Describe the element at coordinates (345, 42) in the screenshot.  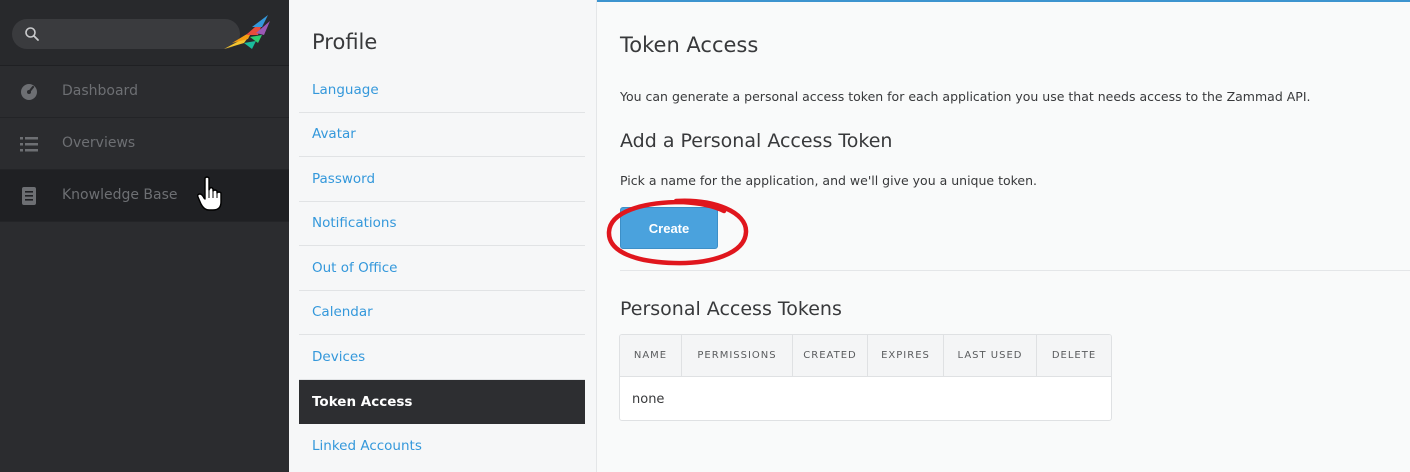
I see `submenu-title: Profile` at that location.